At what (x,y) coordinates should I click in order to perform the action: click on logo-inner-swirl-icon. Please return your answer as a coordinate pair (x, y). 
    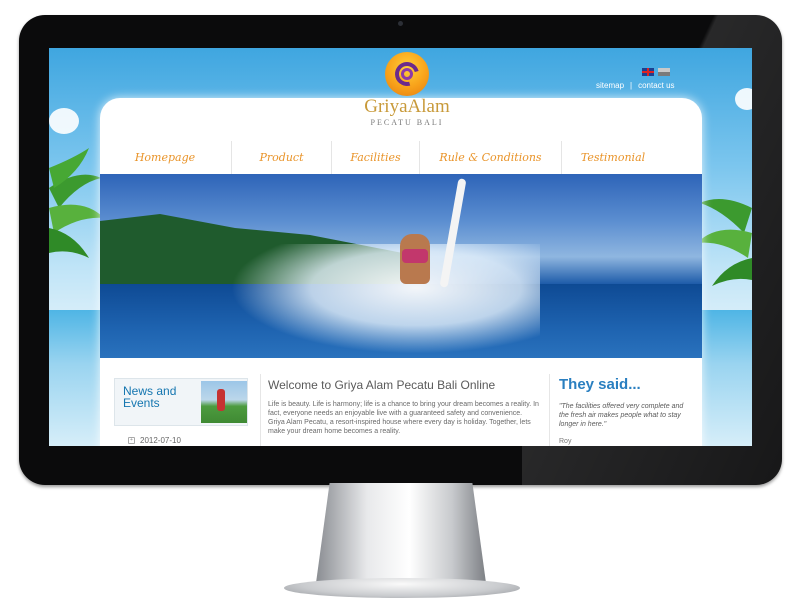
    Looking at the image, I should click on (407, 74).